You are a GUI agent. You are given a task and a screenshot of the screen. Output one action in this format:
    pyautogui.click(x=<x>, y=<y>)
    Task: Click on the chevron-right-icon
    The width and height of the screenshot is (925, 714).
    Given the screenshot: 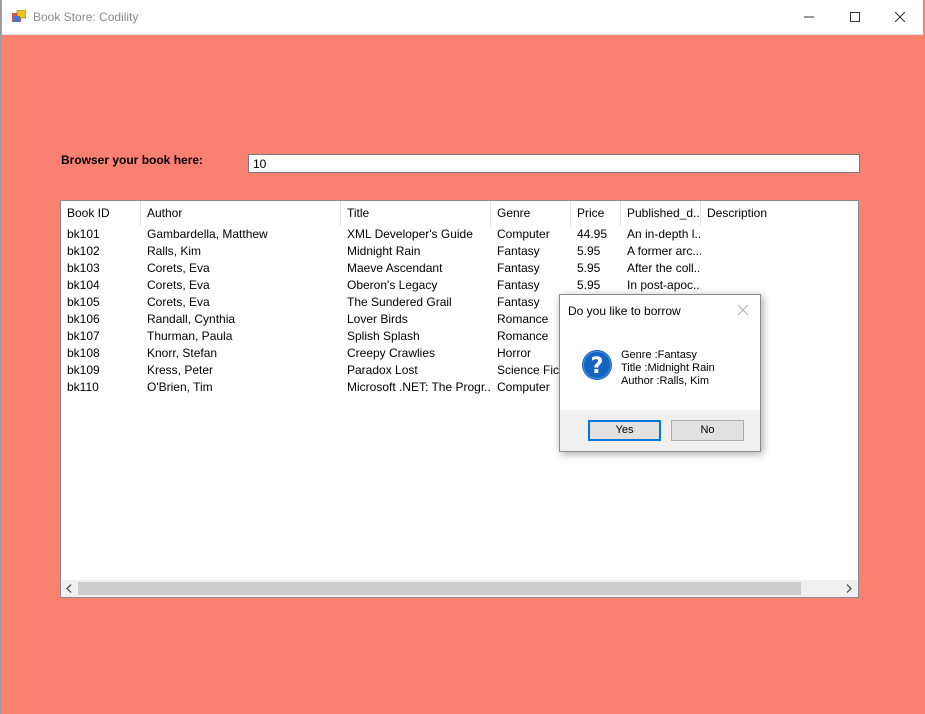 What is the action you would take?
    pyautogui.click(x=849, y=588)
    